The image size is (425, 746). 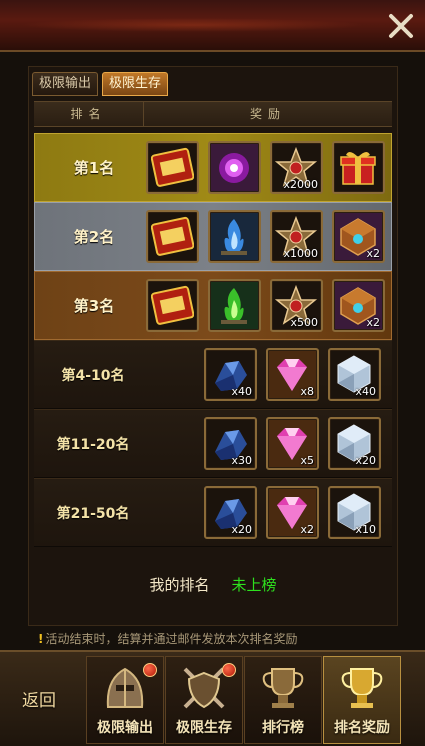 What do you see at coordinates (65, 84) in the screenshot?
I see `tab-extreme-output: 极限输出` at bounding box center [65, 84].